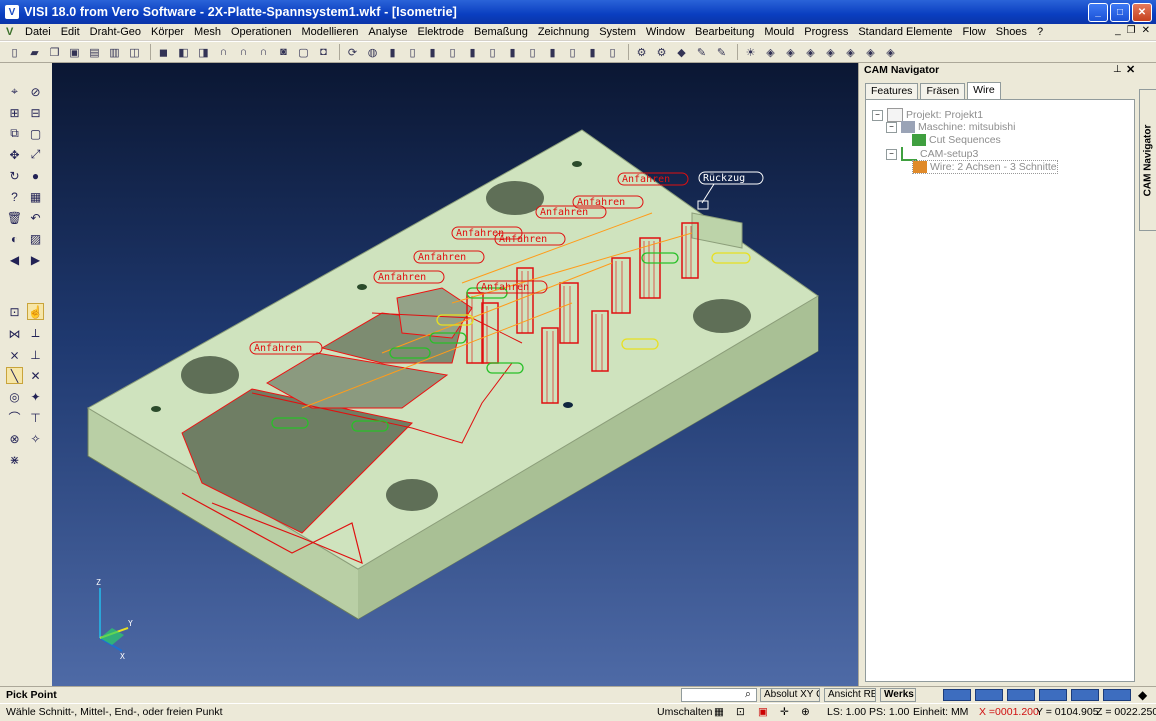  I want to click on snap-end-icon: ⟂, so click(35, 333).